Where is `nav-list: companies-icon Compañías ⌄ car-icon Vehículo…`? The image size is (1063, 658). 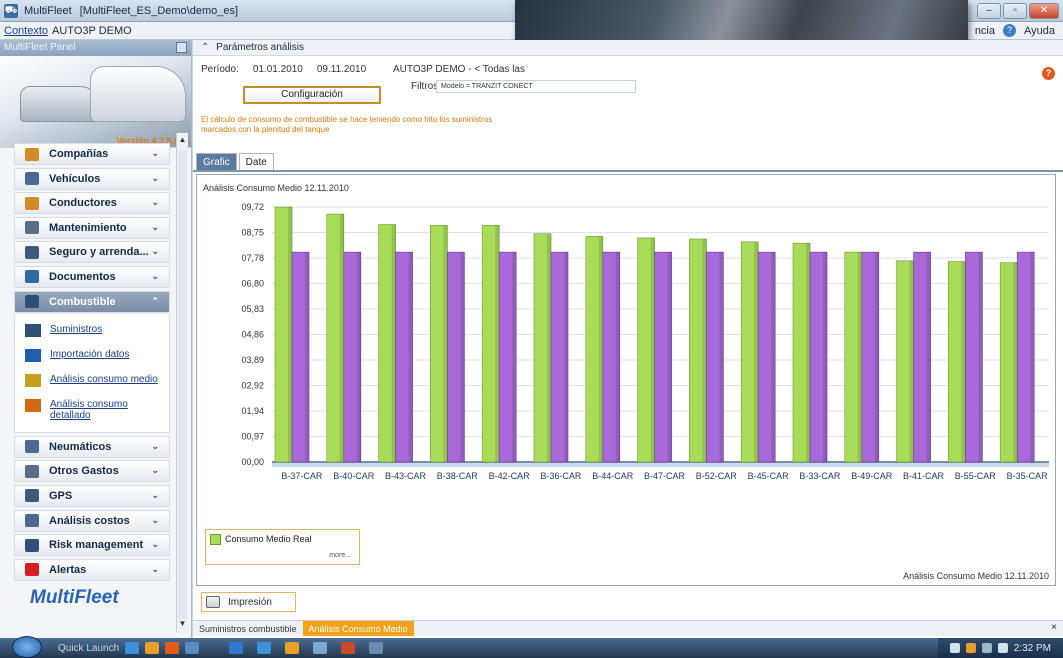
nav-list: companies-icon Compañías ⌄ car-icon Vehículo… is located at coordinates (92, 363).